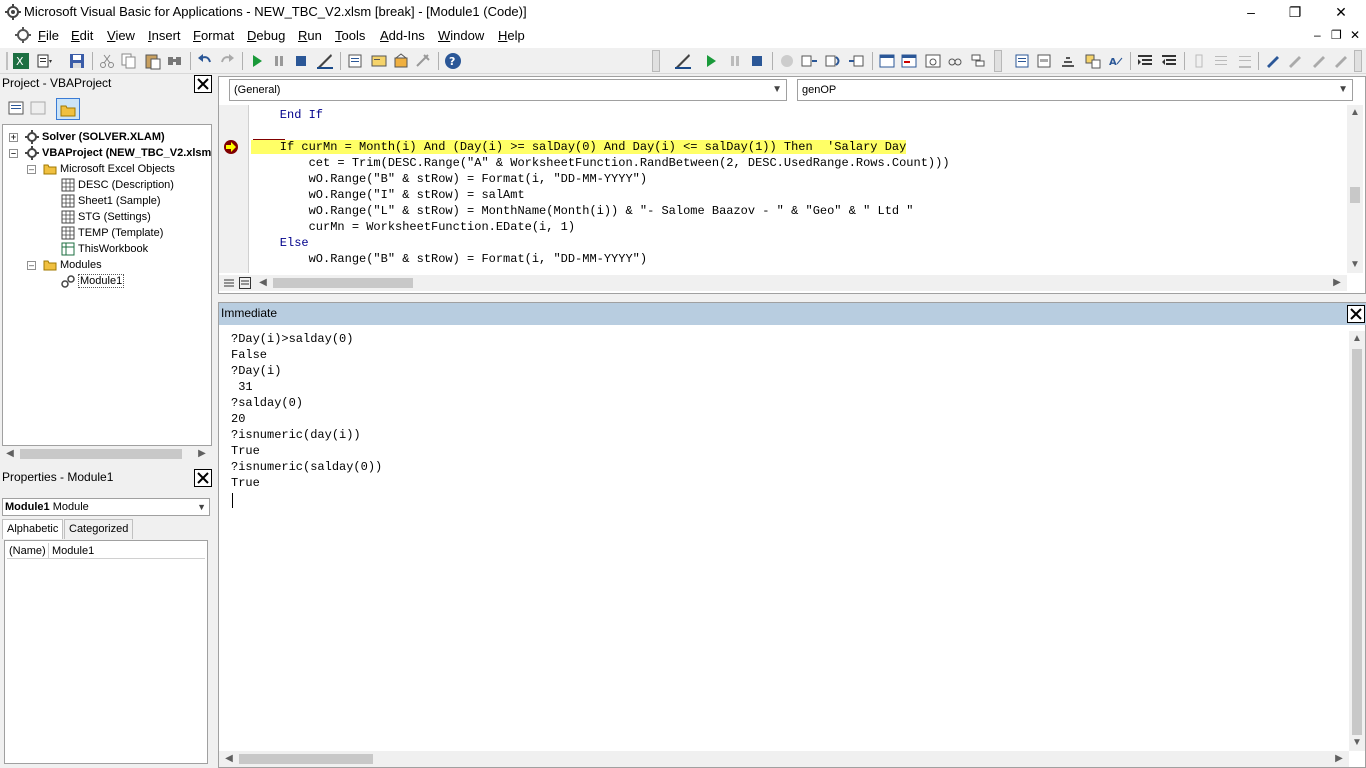 The width and height of the screenshot is (1366, 768). I want to click on procedure-combo: genOP ▼, so click(1075, 90).